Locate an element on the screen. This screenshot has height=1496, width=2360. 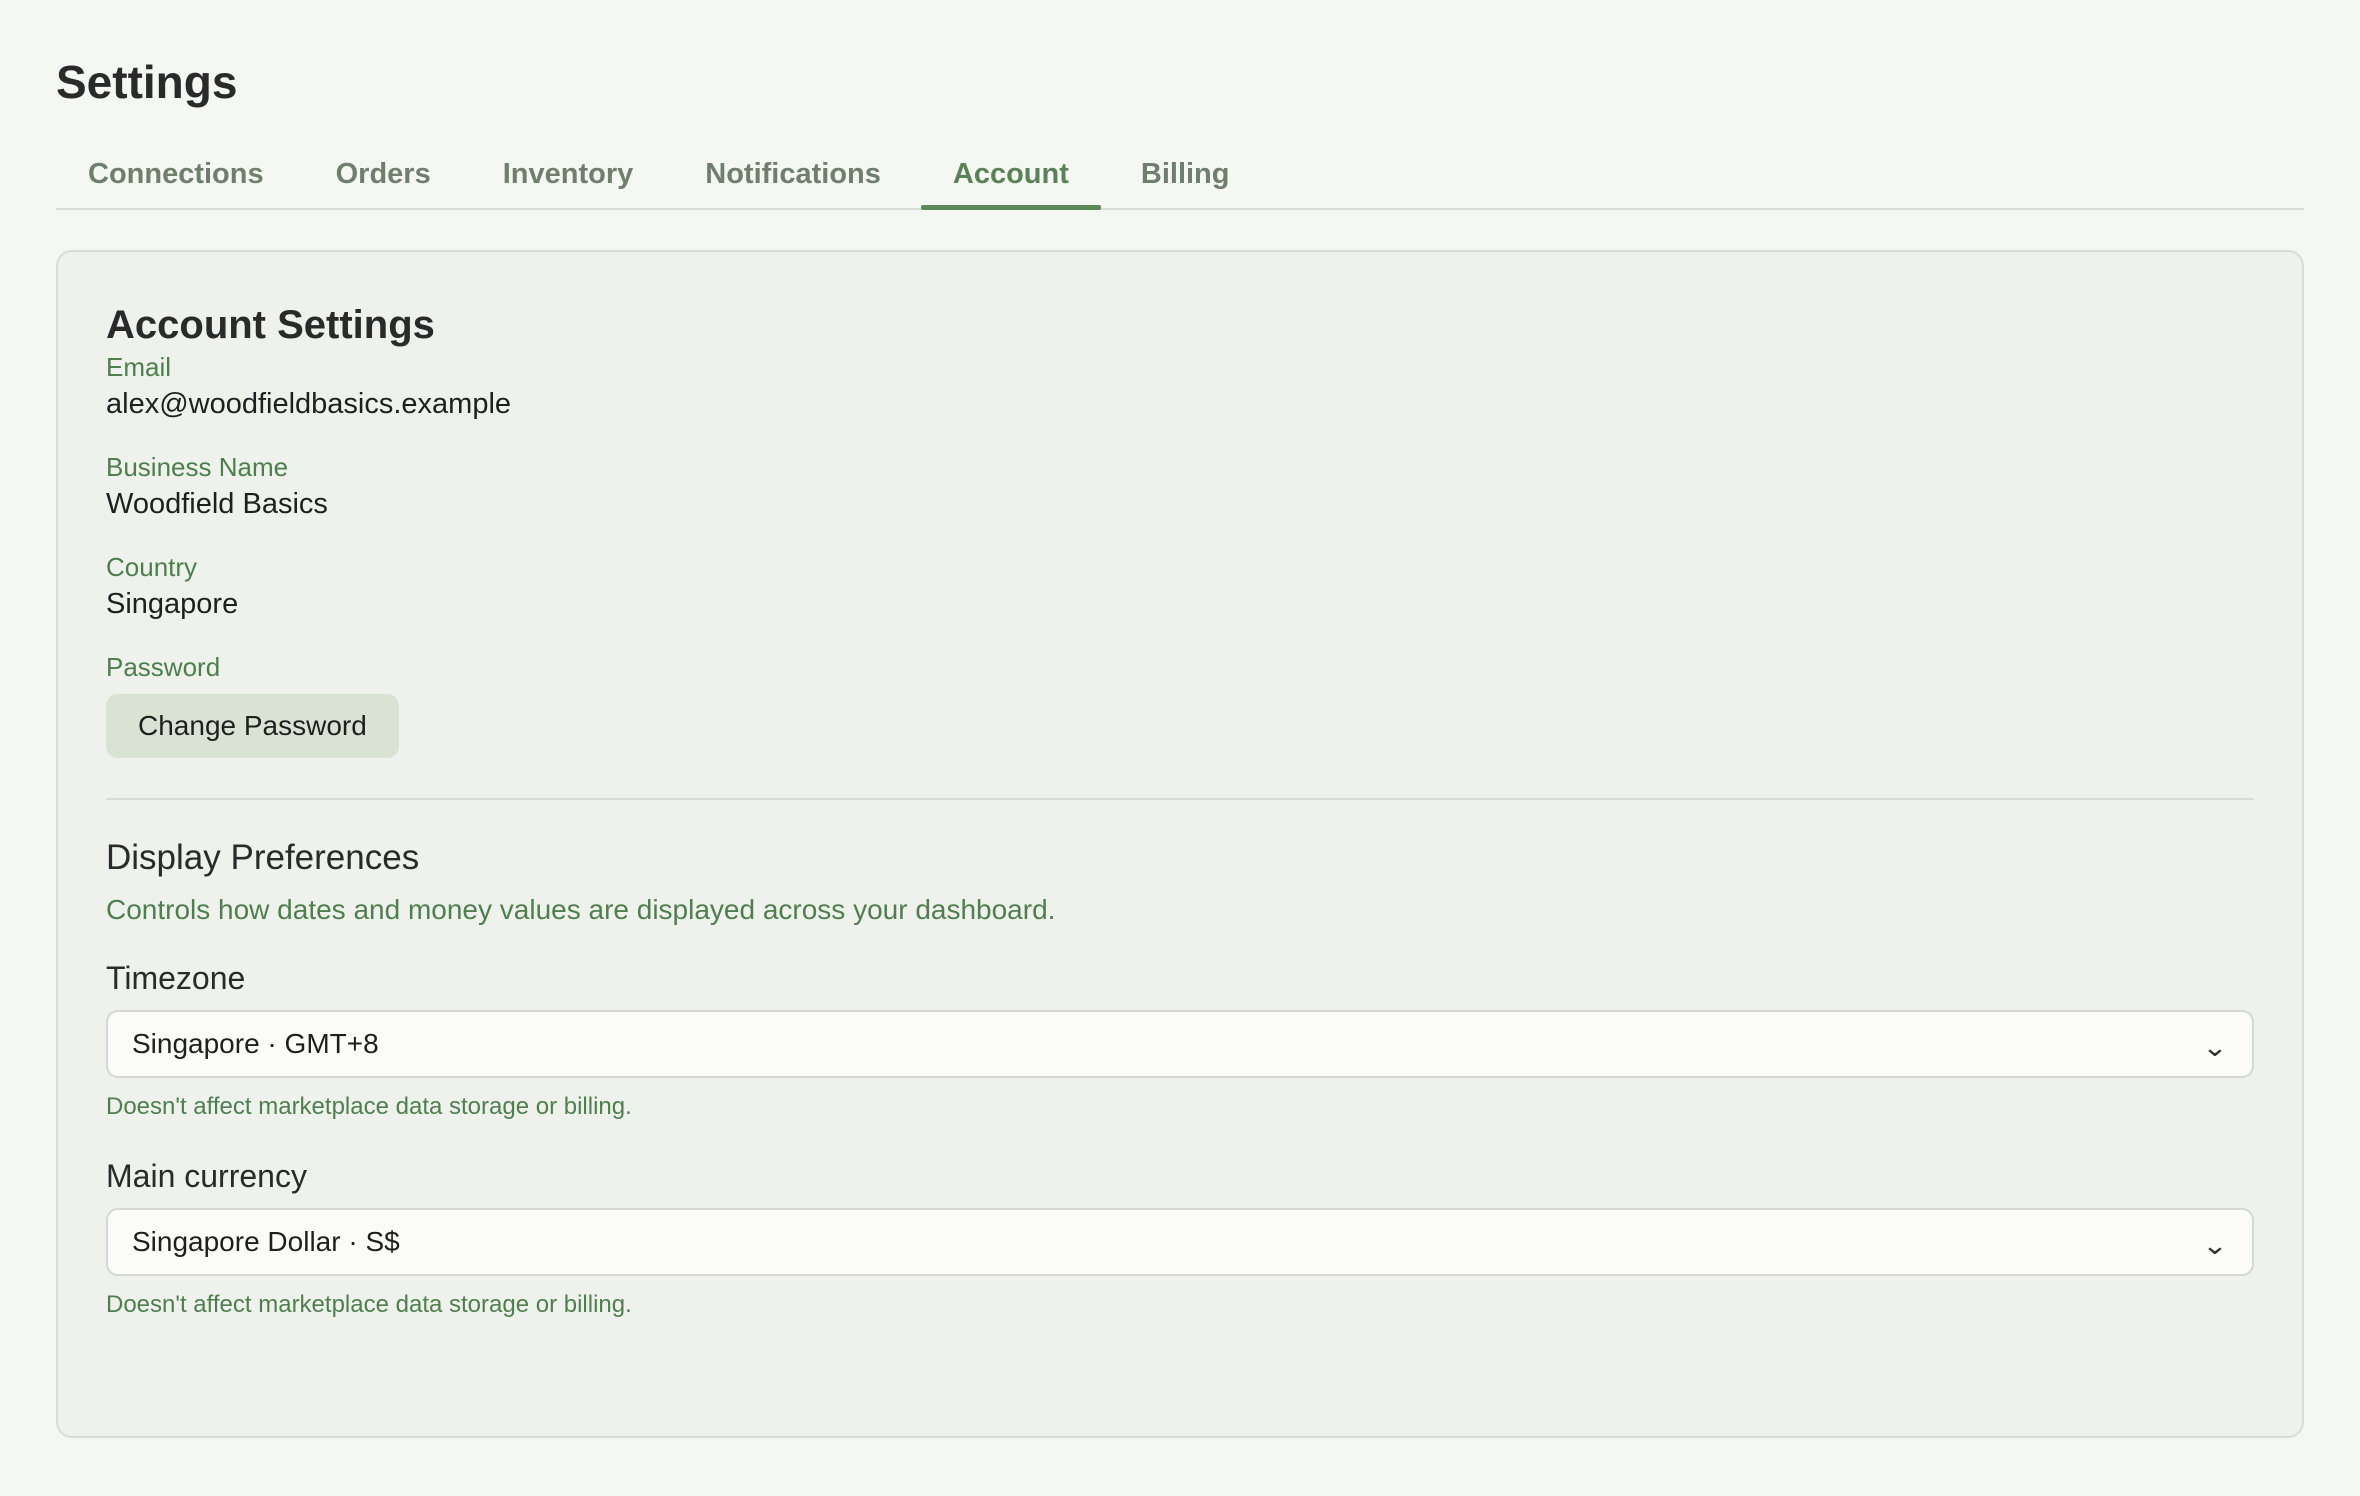
email-label: Email is located at coordinates (139, 367).